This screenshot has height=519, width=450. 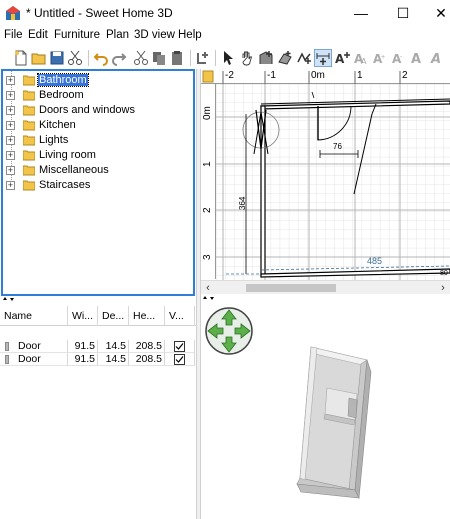 I want to click on catalog-category-kitchen: + Kitchen, so click(x=98, y=125).